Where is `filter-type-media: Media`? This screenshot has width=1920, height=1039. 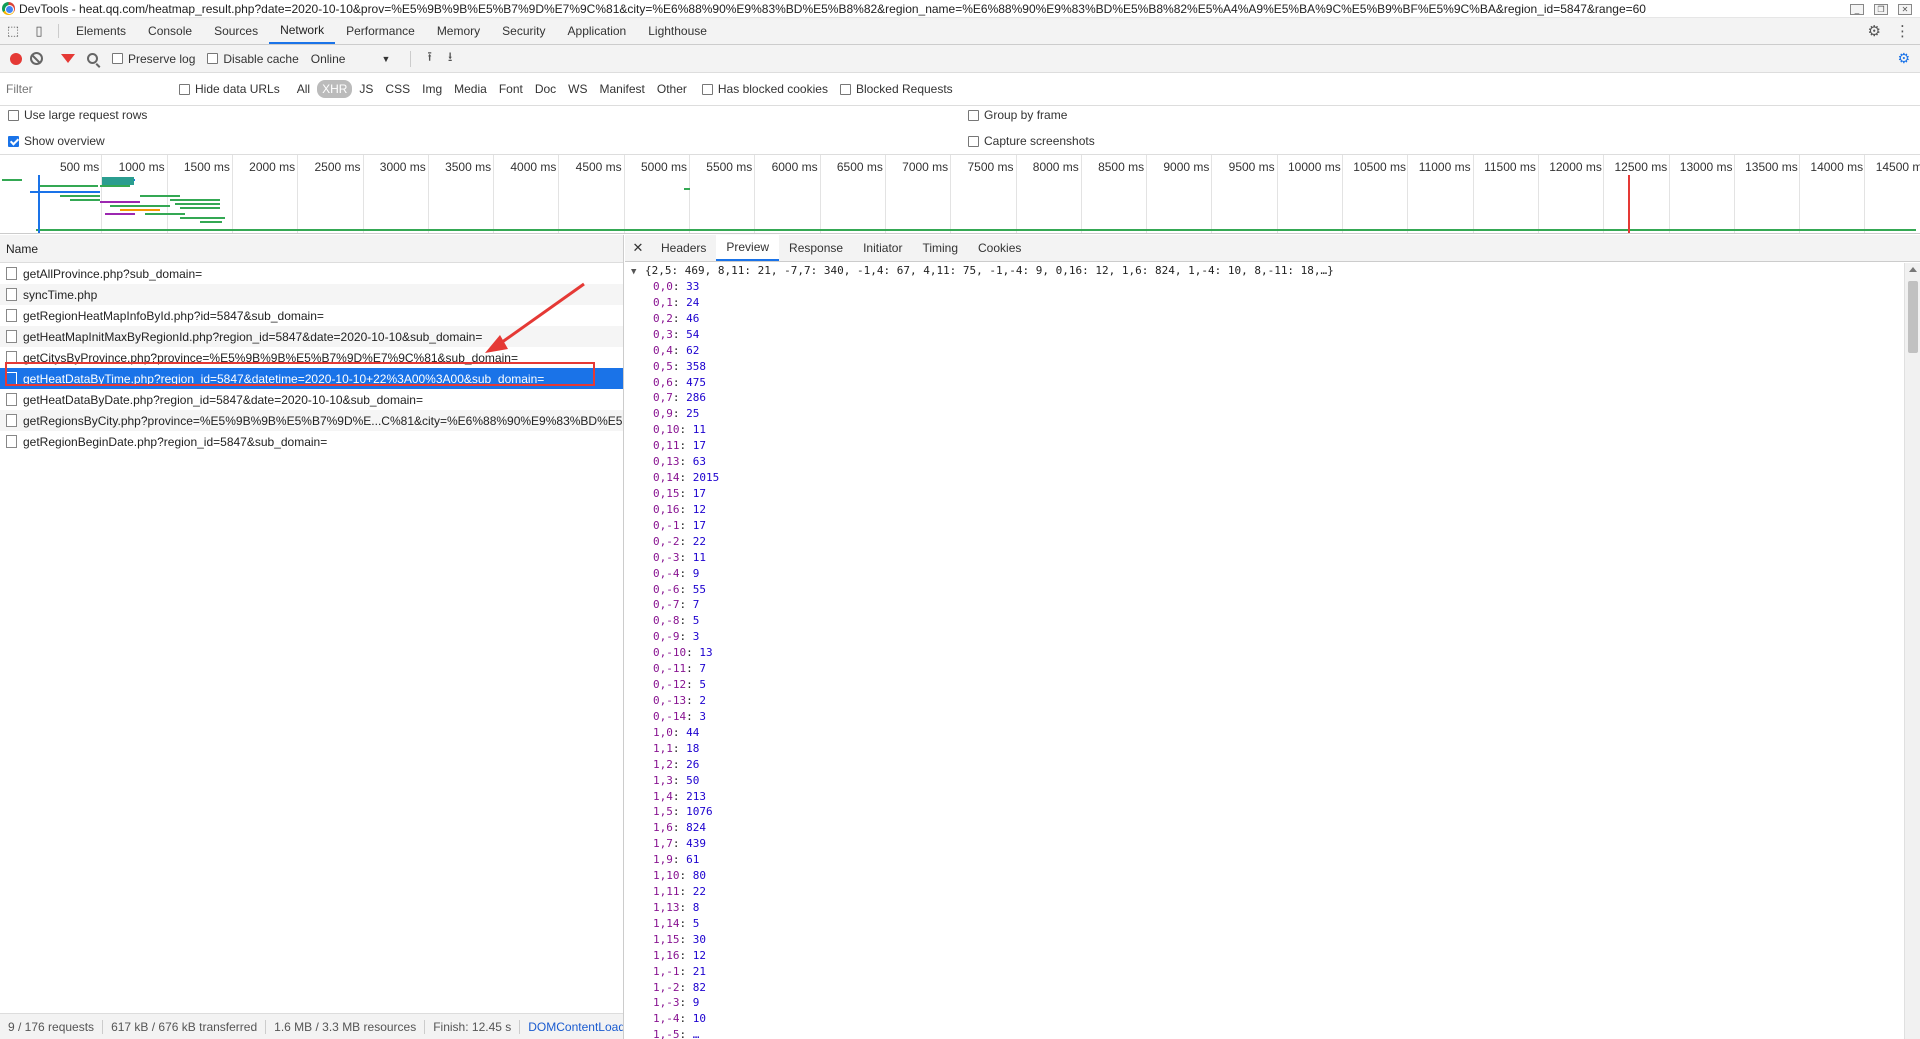 filter-type-media: Media is located at coordinates (470, 89).